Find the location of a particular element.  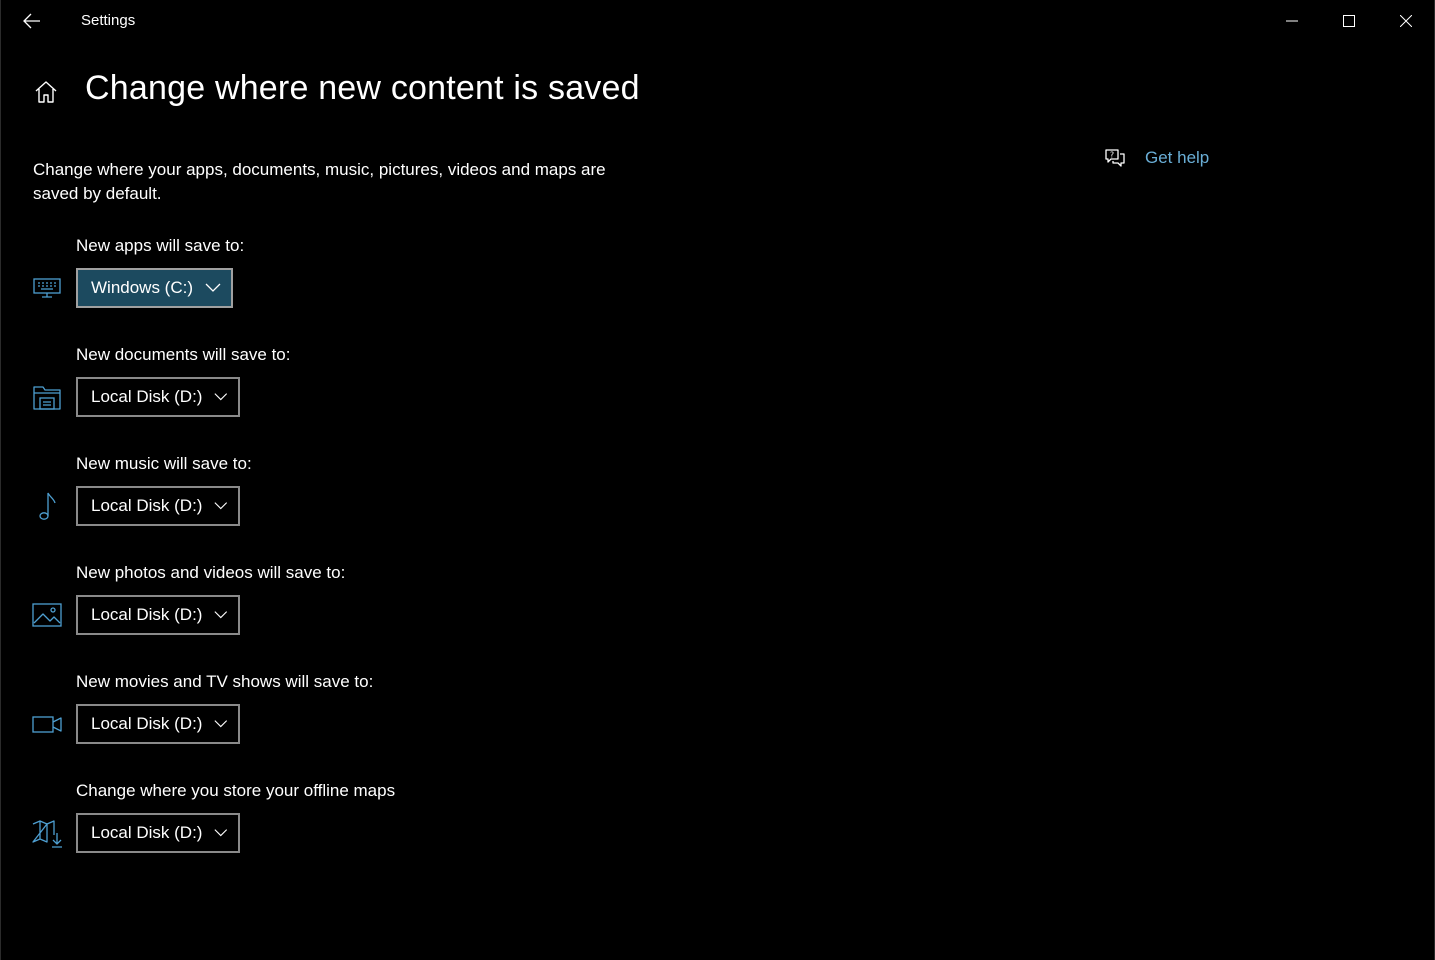

maps-save-dropdown: Local Disk (D:) is located at coordinates (158, 833).